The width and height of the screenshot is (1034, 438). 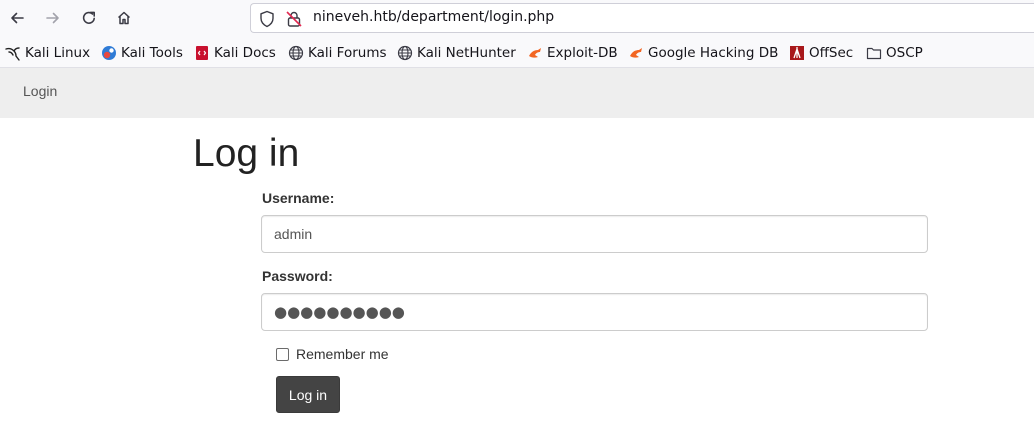 What do you see at coordinates (152, 53) in the screenshot?
I see `bookmark-label: Kali Tools` at bounding box center [152, 53].